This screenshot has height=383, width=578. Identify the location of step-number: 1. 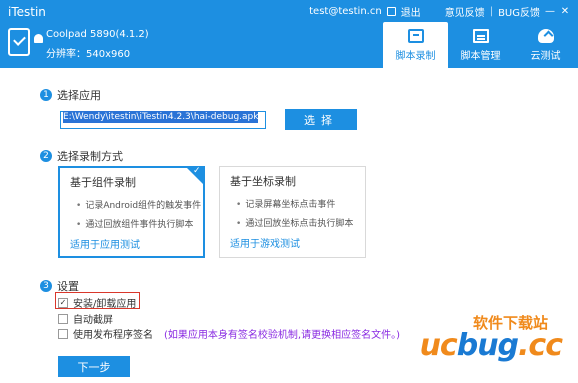
(46, 95).